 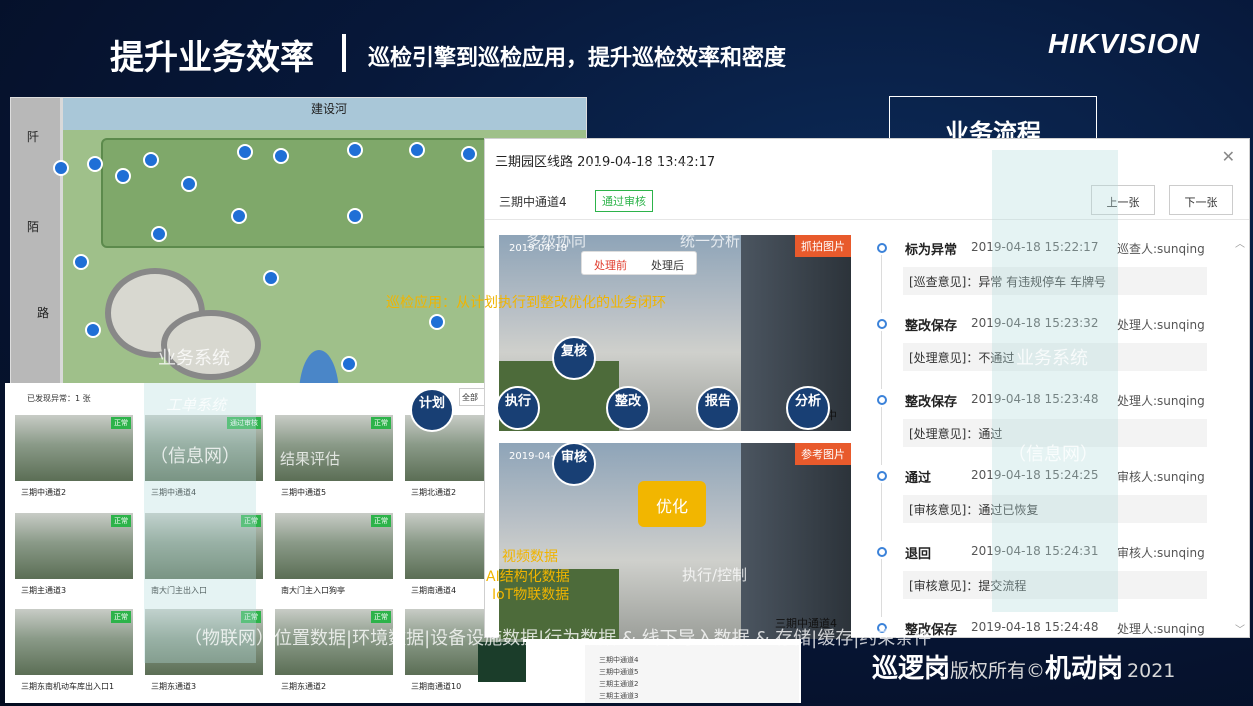 I want to click on footer-year: 2021, so click(x=1151, y=671).